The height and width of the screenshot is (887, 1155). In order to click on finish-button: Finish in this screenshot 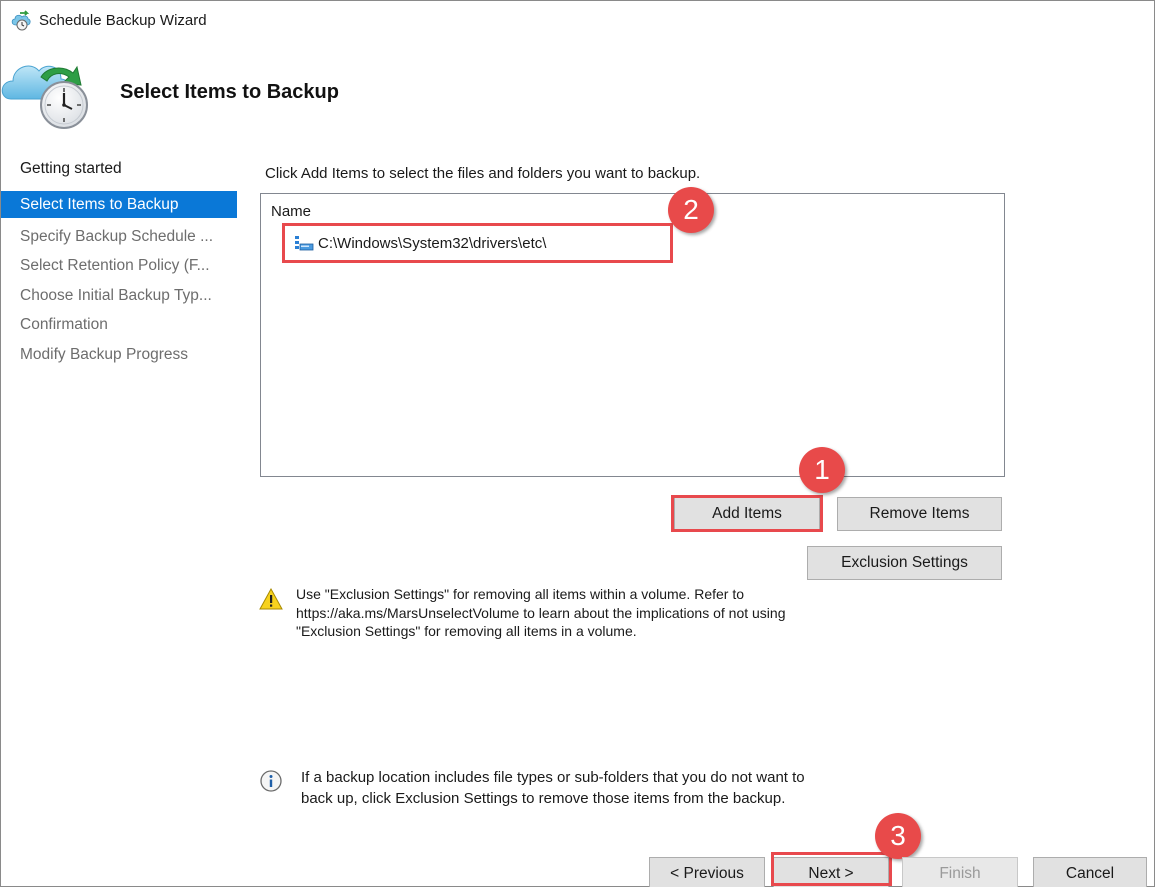, I will do `click(960, 872)`.